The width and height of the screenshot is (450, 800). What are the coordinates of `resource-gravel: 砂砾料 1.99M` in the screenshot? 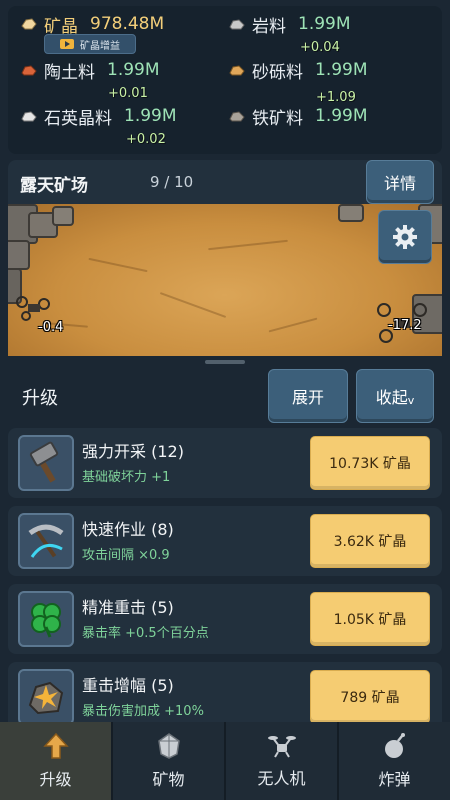 It's located at (298, 70).